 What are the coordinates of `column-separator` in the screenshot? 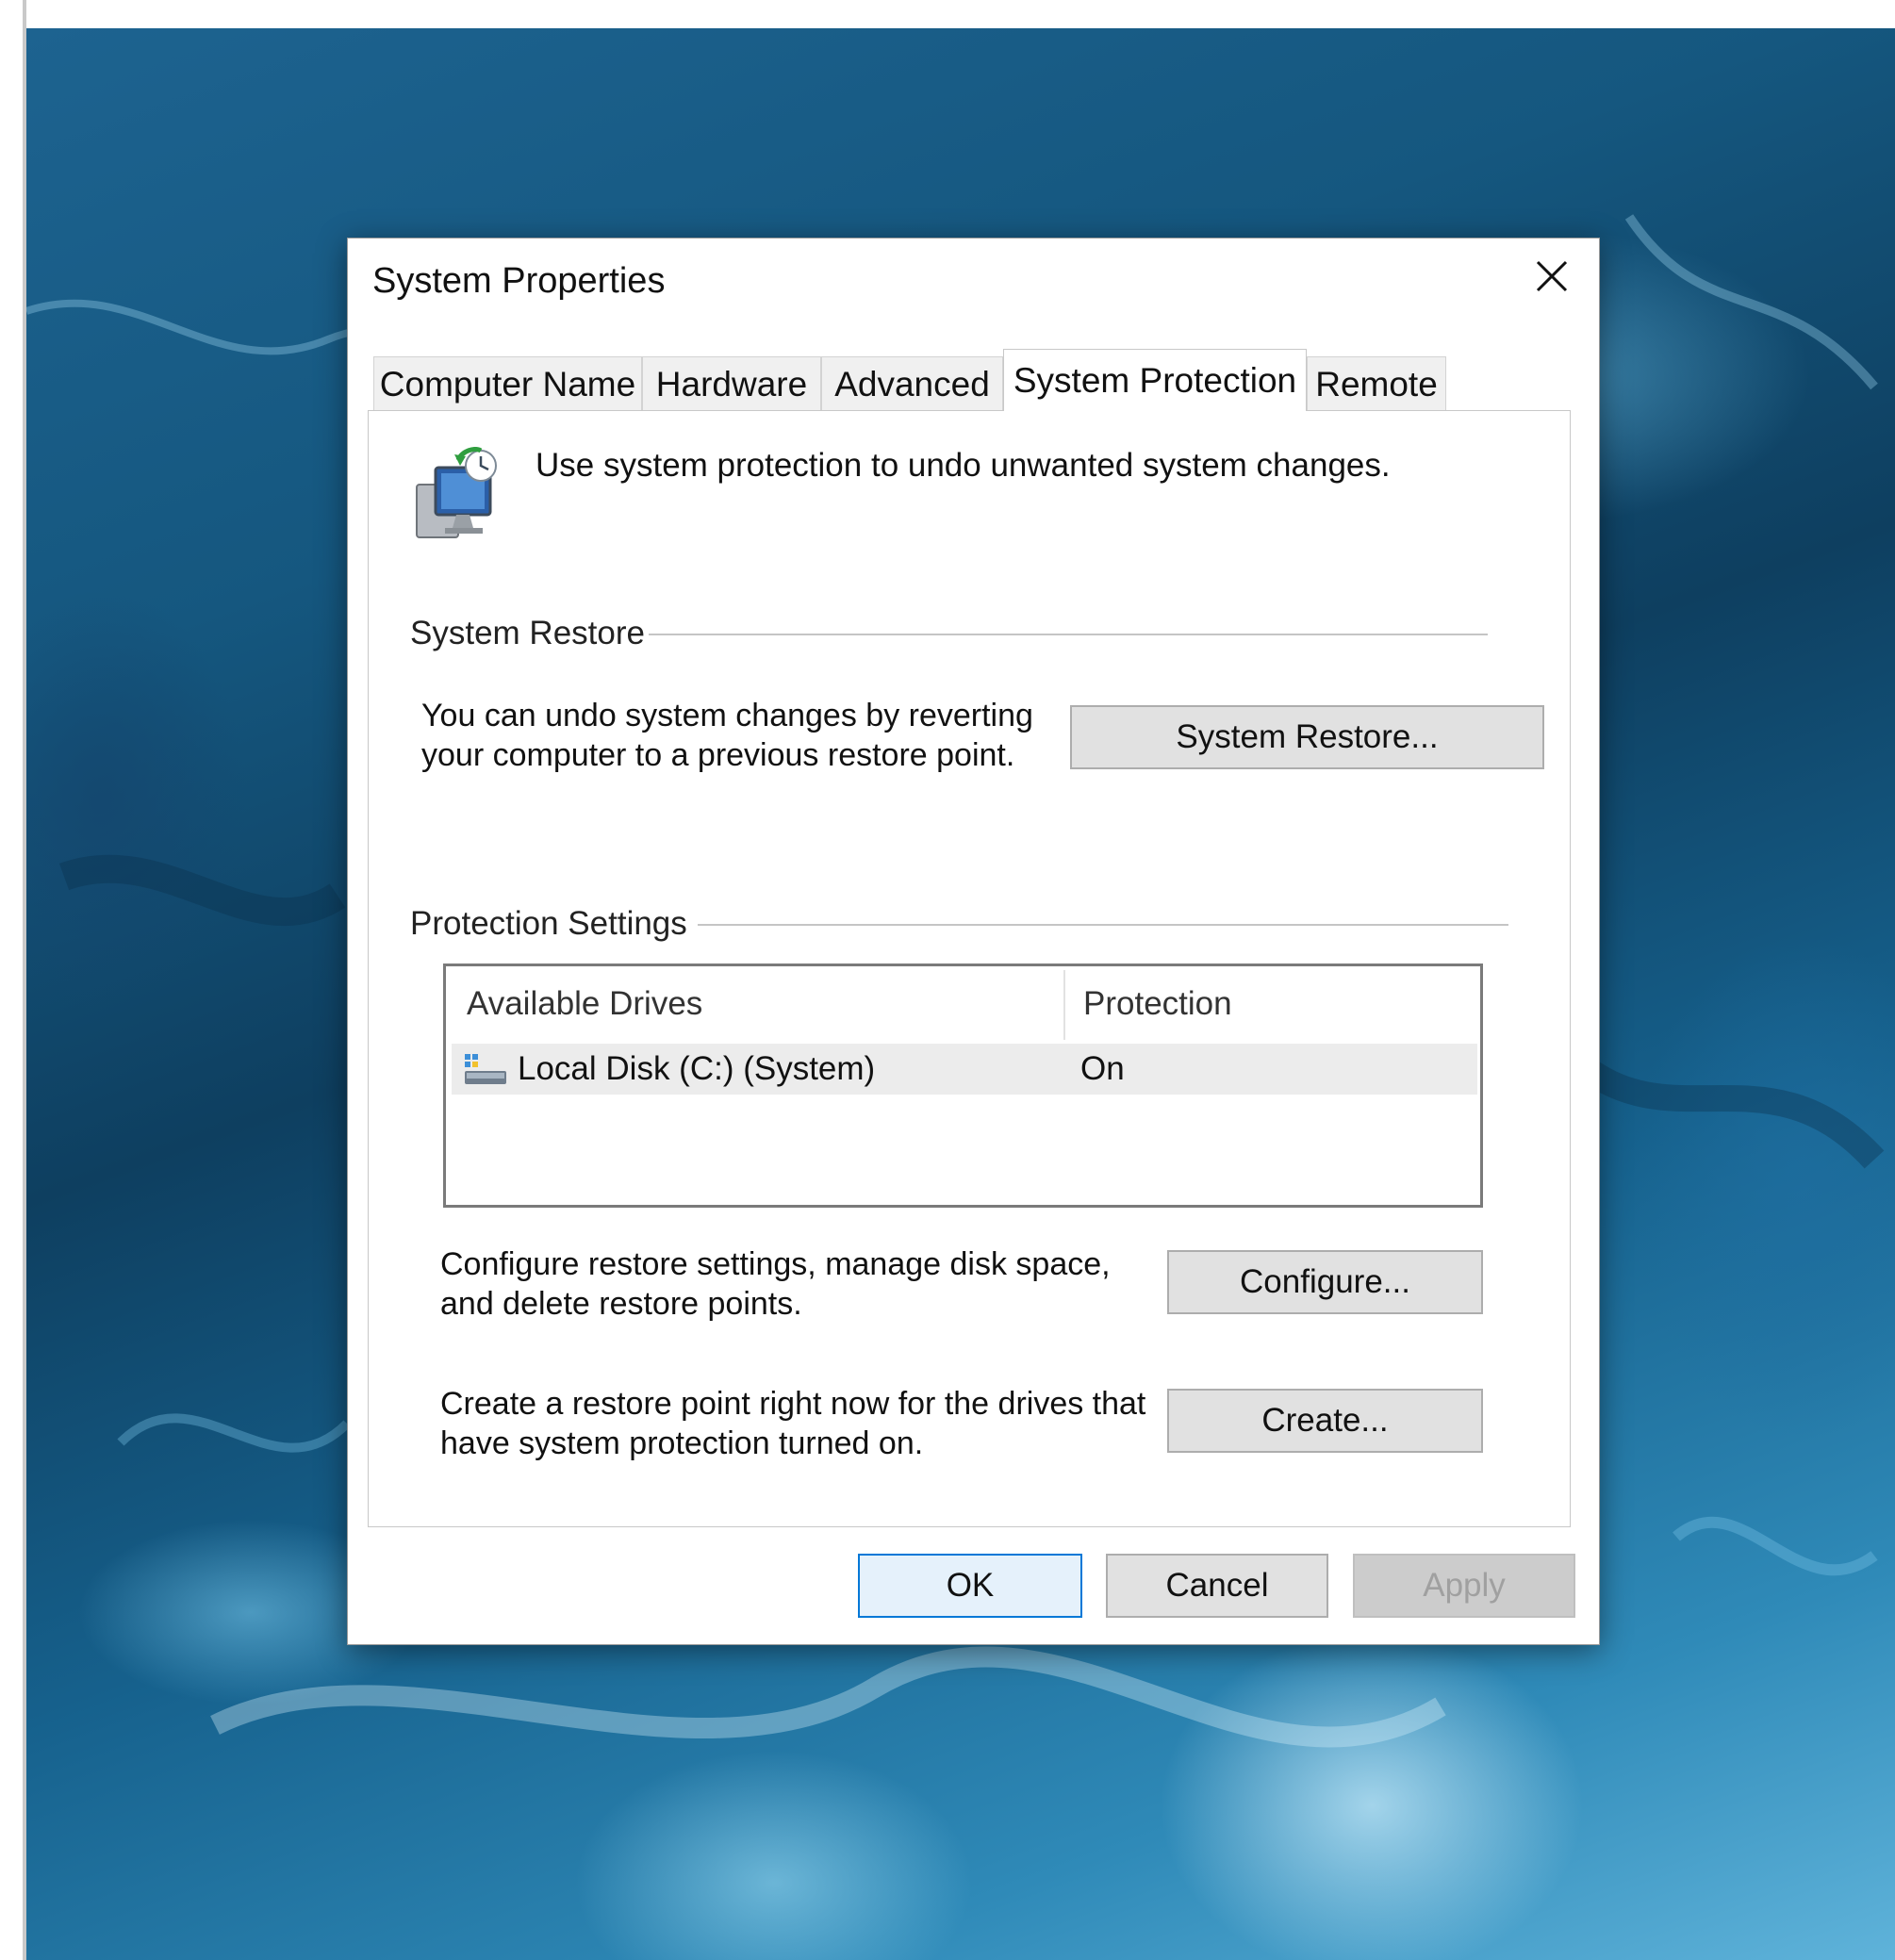 It's located at (1064, 1005).